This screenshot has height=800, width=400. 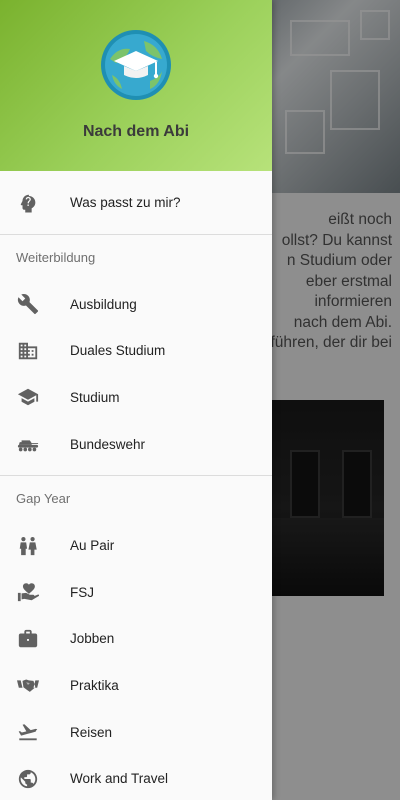 What do you see at coordinates (28, 779) in the screenshot?
I see `globe-icon` at bounding box center [28, 779].